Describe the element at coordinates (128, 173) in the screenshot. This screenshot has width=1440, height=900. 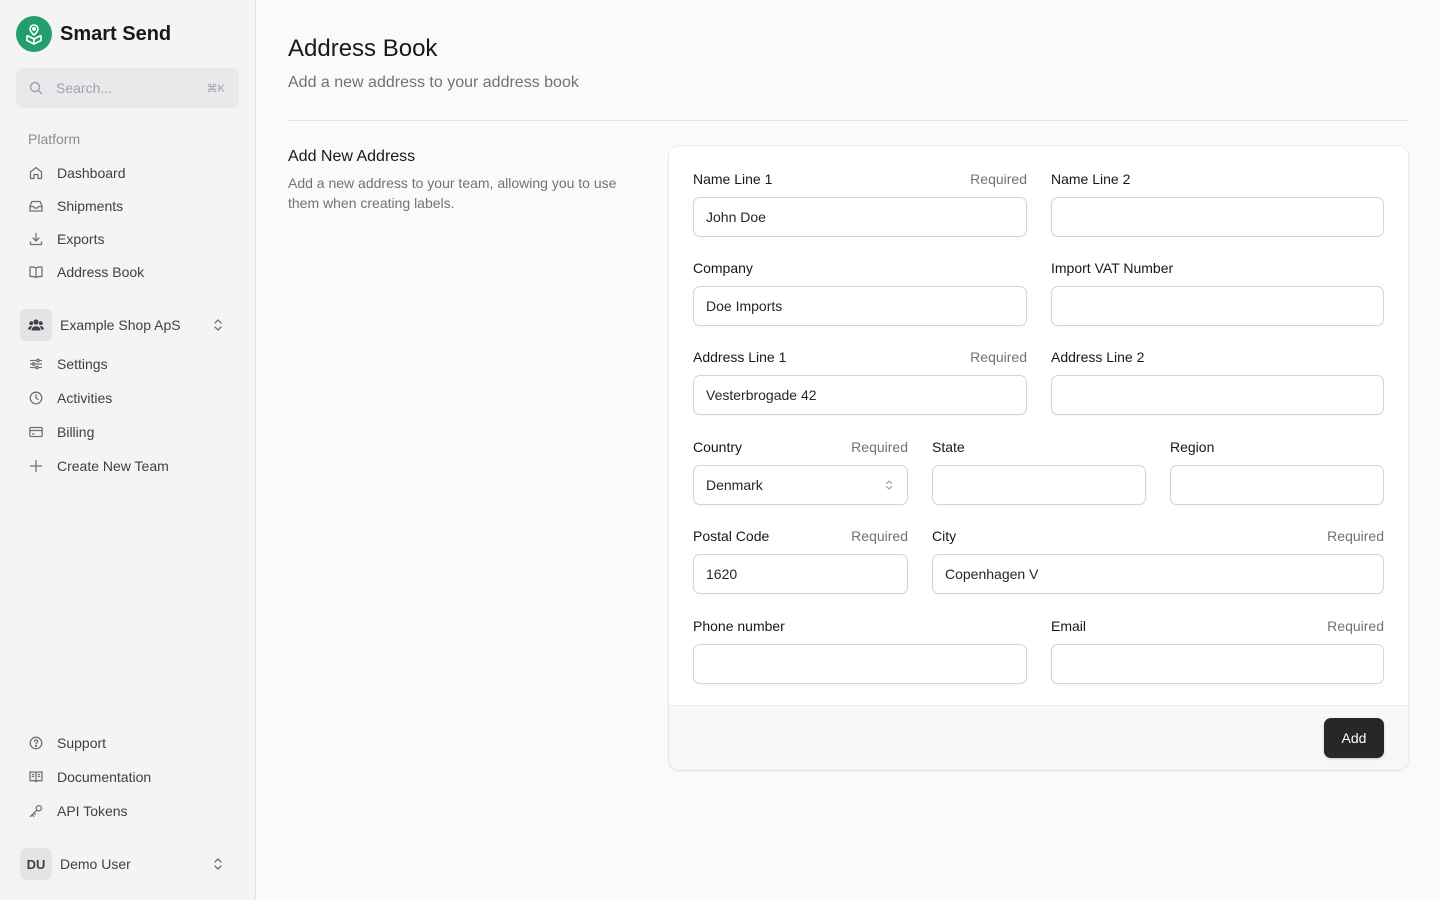
I see `sidebar-item-dashboard: Dashboard` at that location.